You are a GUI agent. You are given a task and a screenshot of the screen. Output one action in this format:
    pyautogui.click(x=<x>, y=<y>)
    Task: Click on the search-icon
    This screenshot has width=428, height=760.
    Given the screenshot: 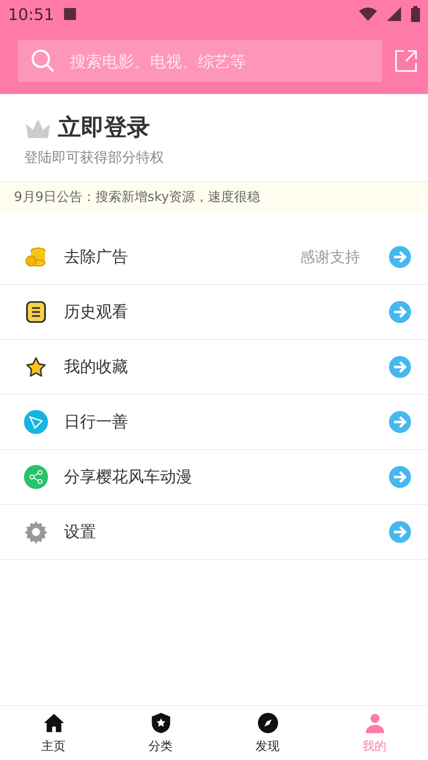 What is the action you would take?
    pyautogui.click(x=43, y=61)
    